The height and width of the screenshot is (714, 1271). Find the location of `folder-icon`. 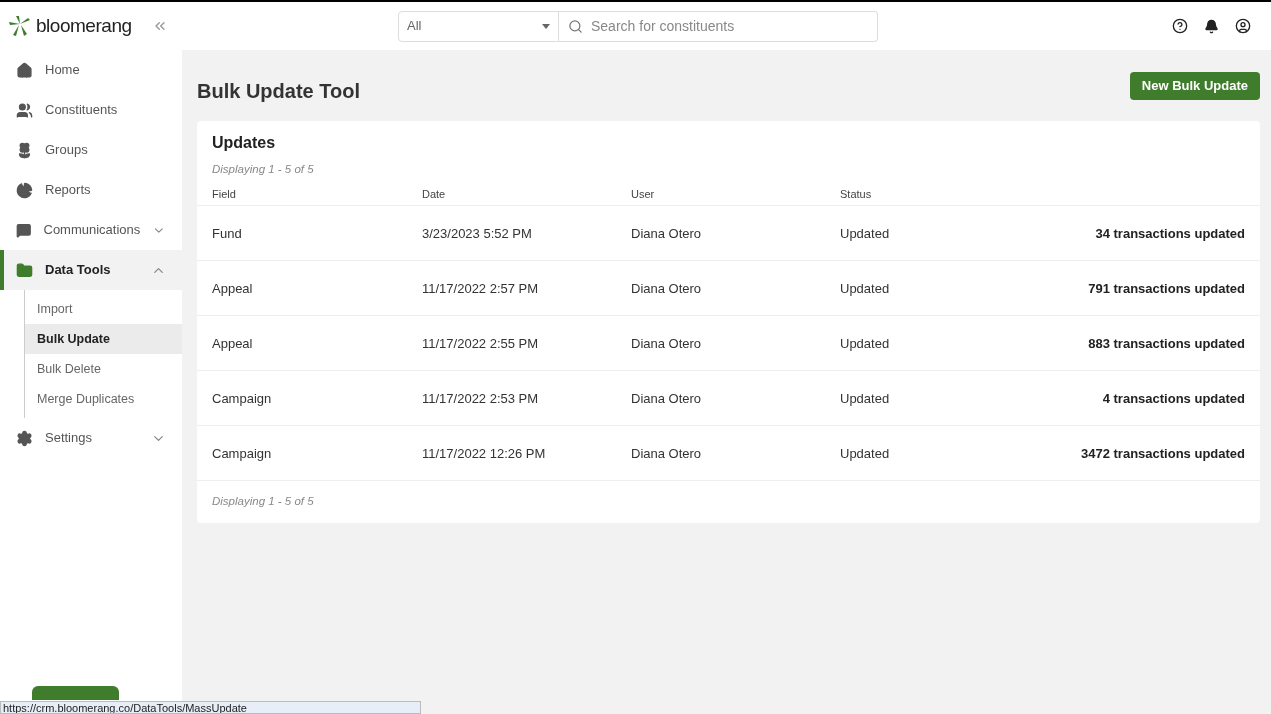

folder-icon is located at coordinates (24, 270).